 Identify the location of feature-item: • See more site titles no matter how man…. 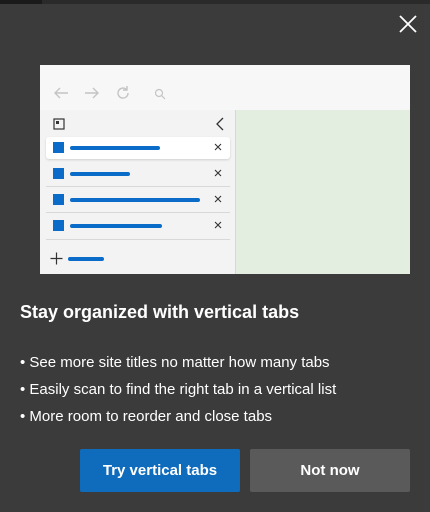
(175, 362).